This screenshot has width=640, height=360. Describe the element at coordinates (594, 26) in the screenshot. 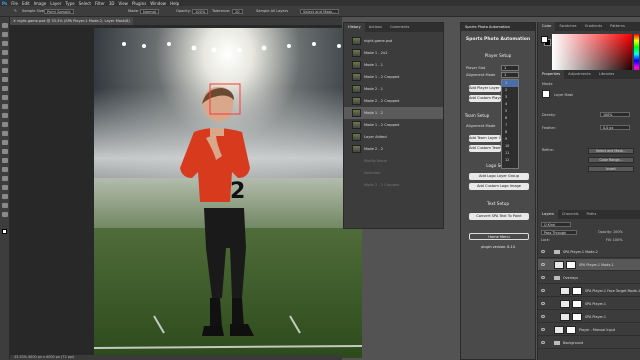

I see `color-tab-gradients: Gradients` at that location.